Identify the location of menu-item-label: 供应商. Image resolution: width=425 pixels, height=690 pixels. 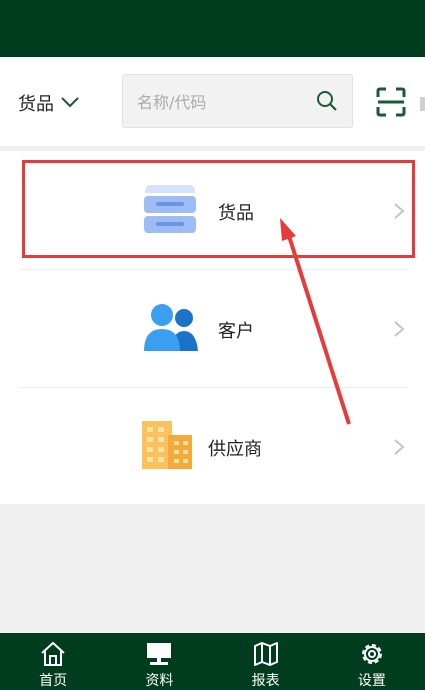
(235, 449).